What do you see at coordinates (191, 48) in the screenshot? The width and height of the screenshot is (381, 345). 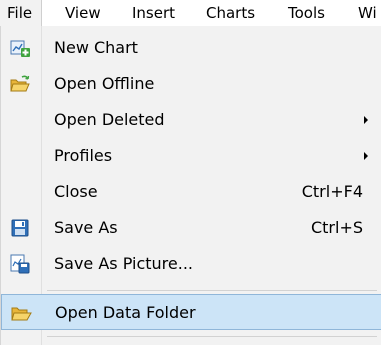 I see `menu-item-new-chart: New Chart` at bounding box center [191, 48].